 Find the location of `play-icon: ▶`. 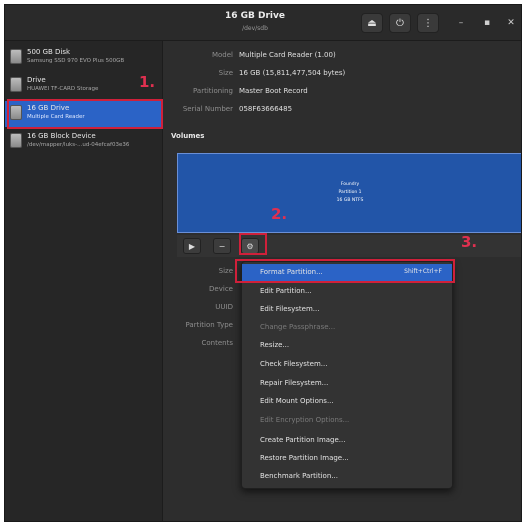

play-icon: ▶ is located at coordinates (192, 246).